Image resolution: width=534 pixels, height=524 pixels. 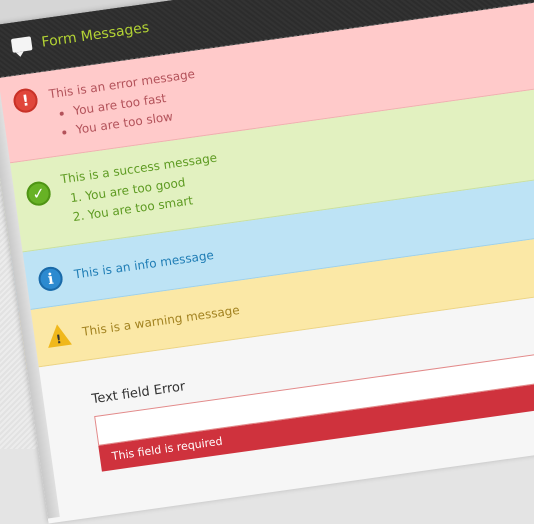 I want to click on info-icon: i, so click(x=51, y=279).